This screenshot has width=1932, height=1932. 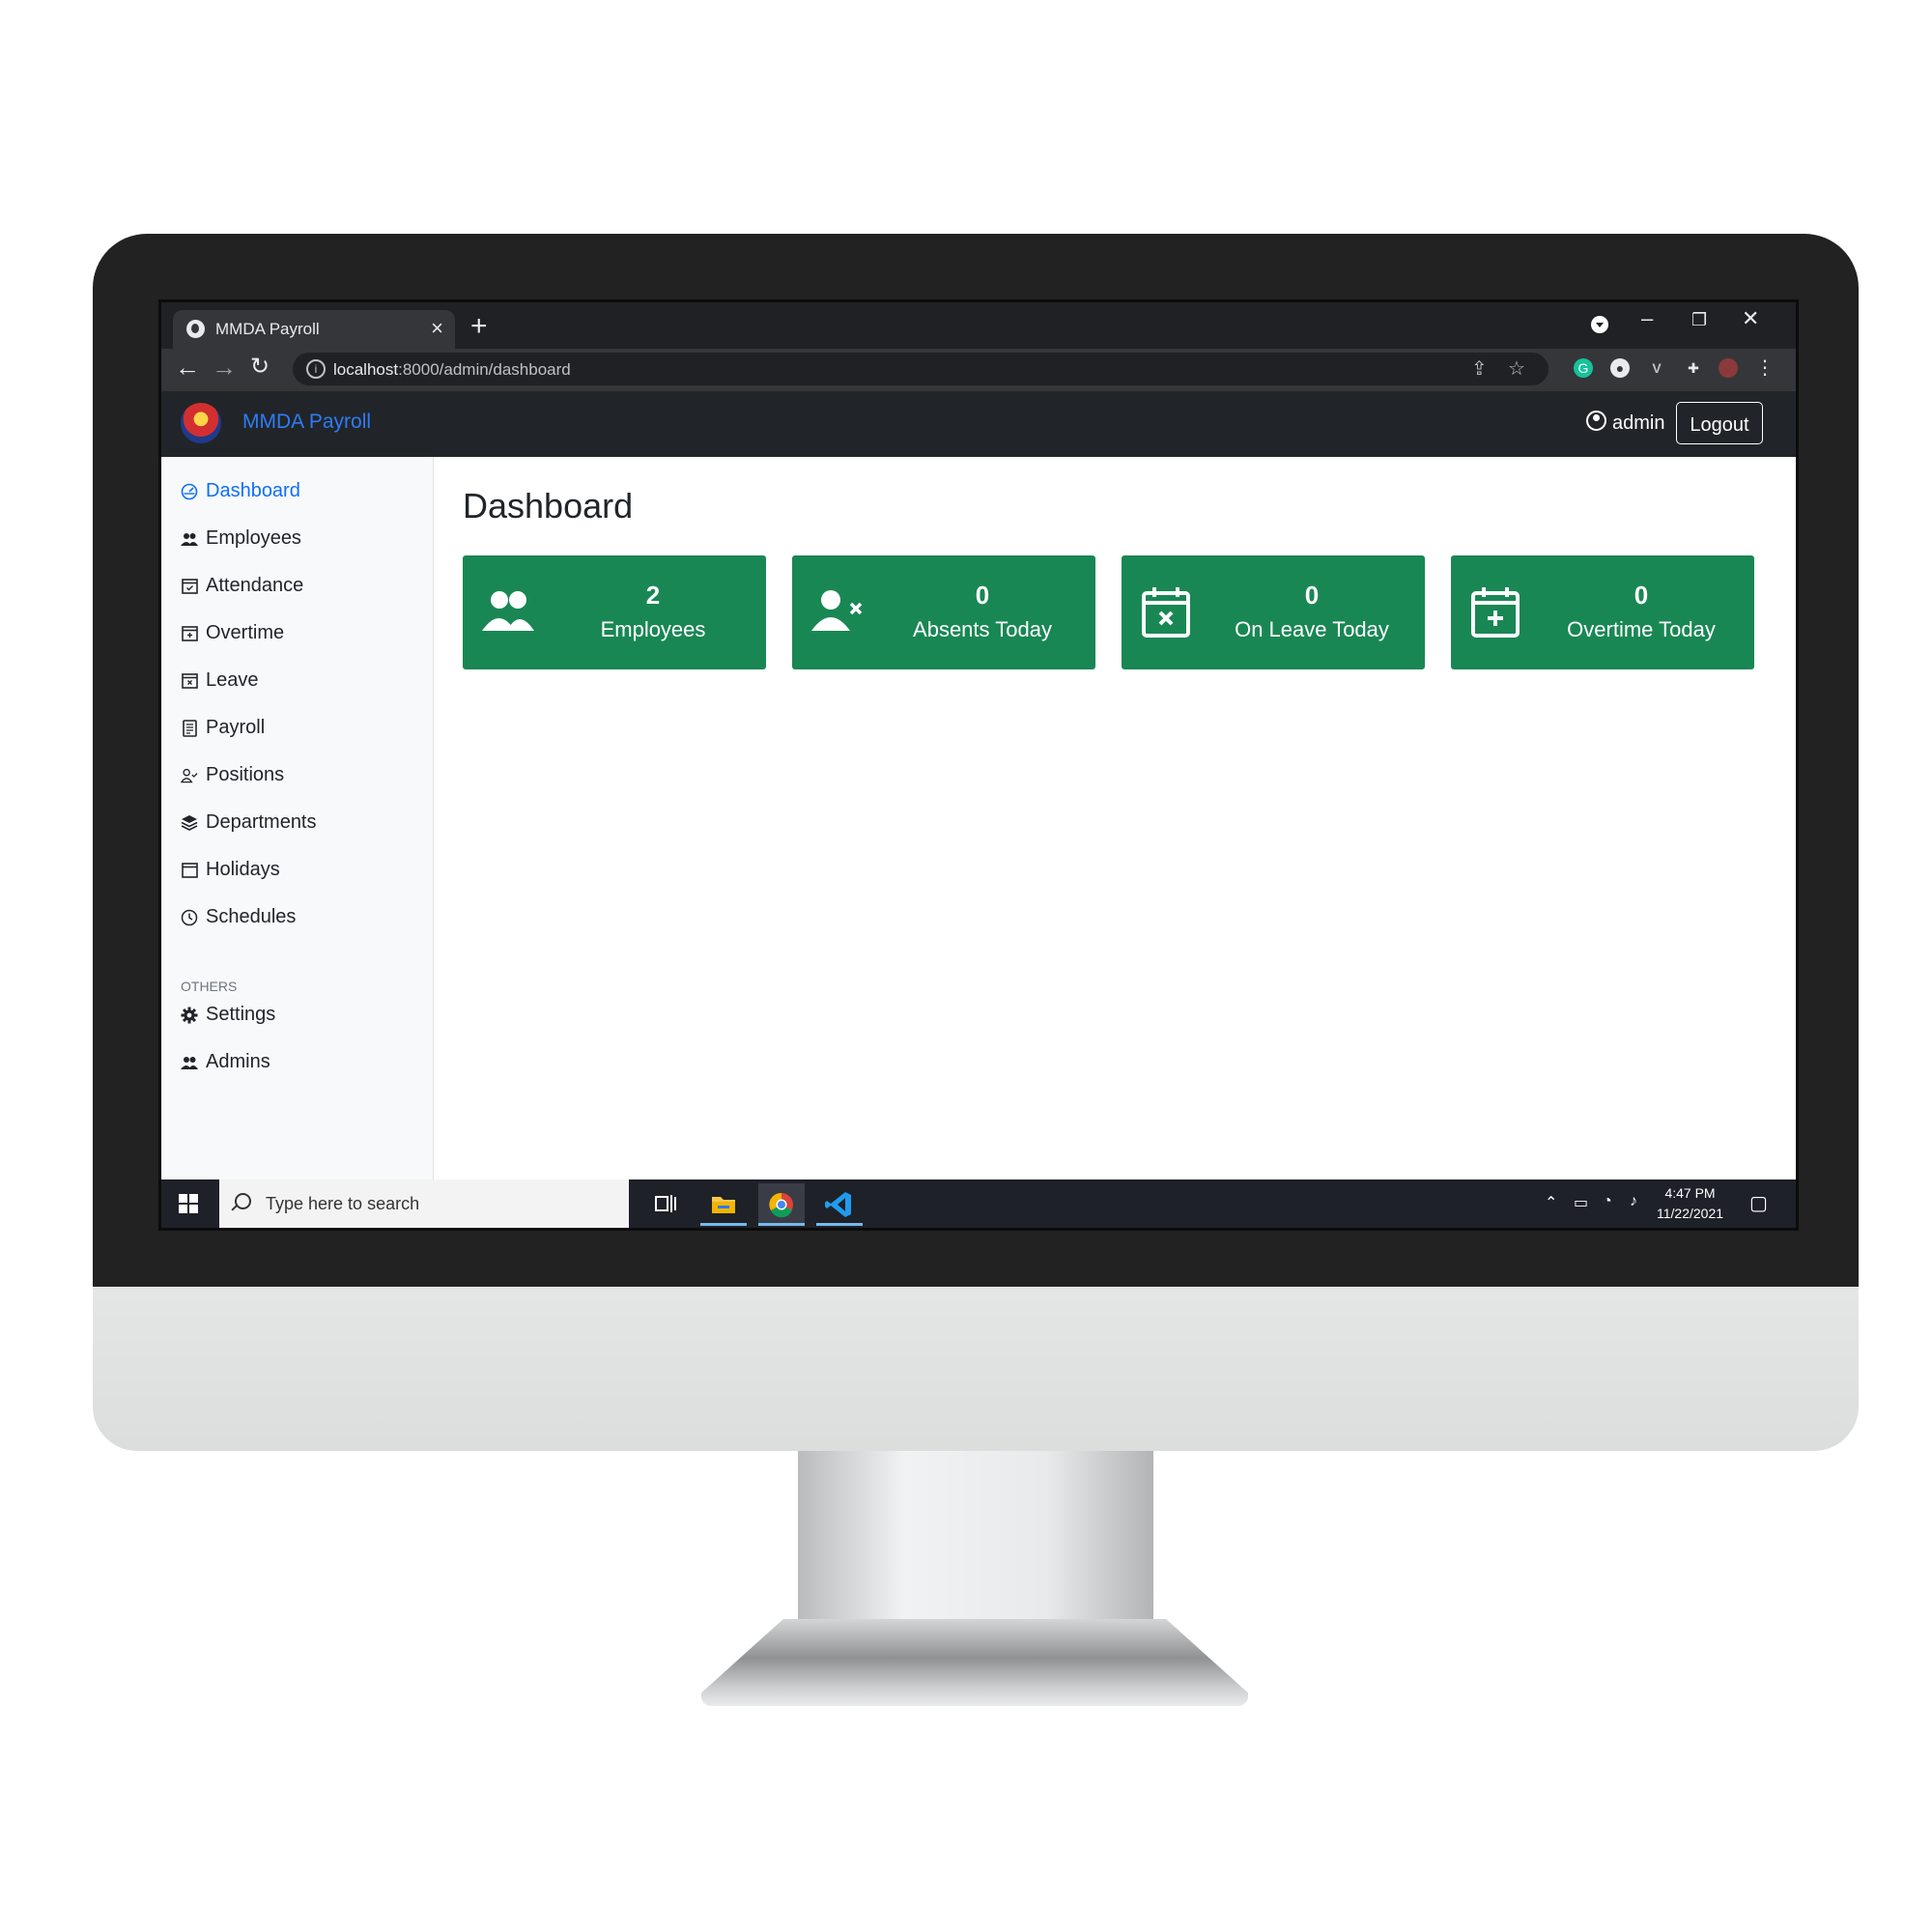 I want to click on sidebar-item-label: Schedules, so click(x=252, y=916).